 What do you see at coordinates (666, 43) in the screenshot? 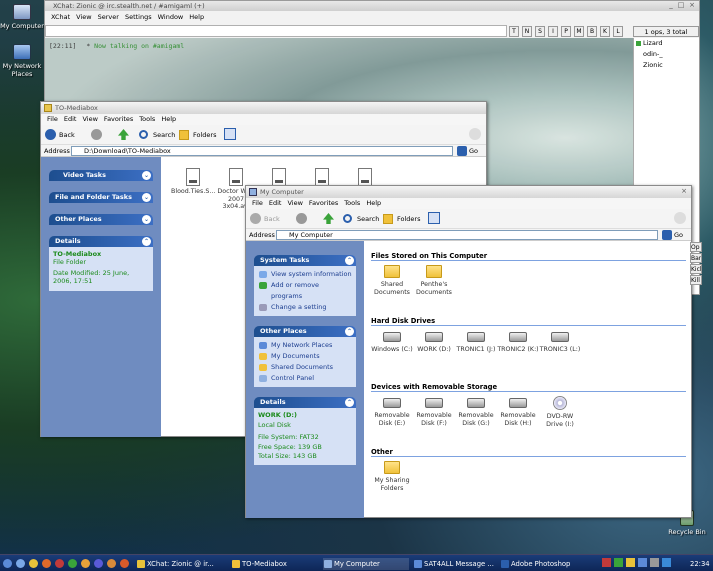
I see `user-list-item: Lizard` at bounding box center [666, 43].